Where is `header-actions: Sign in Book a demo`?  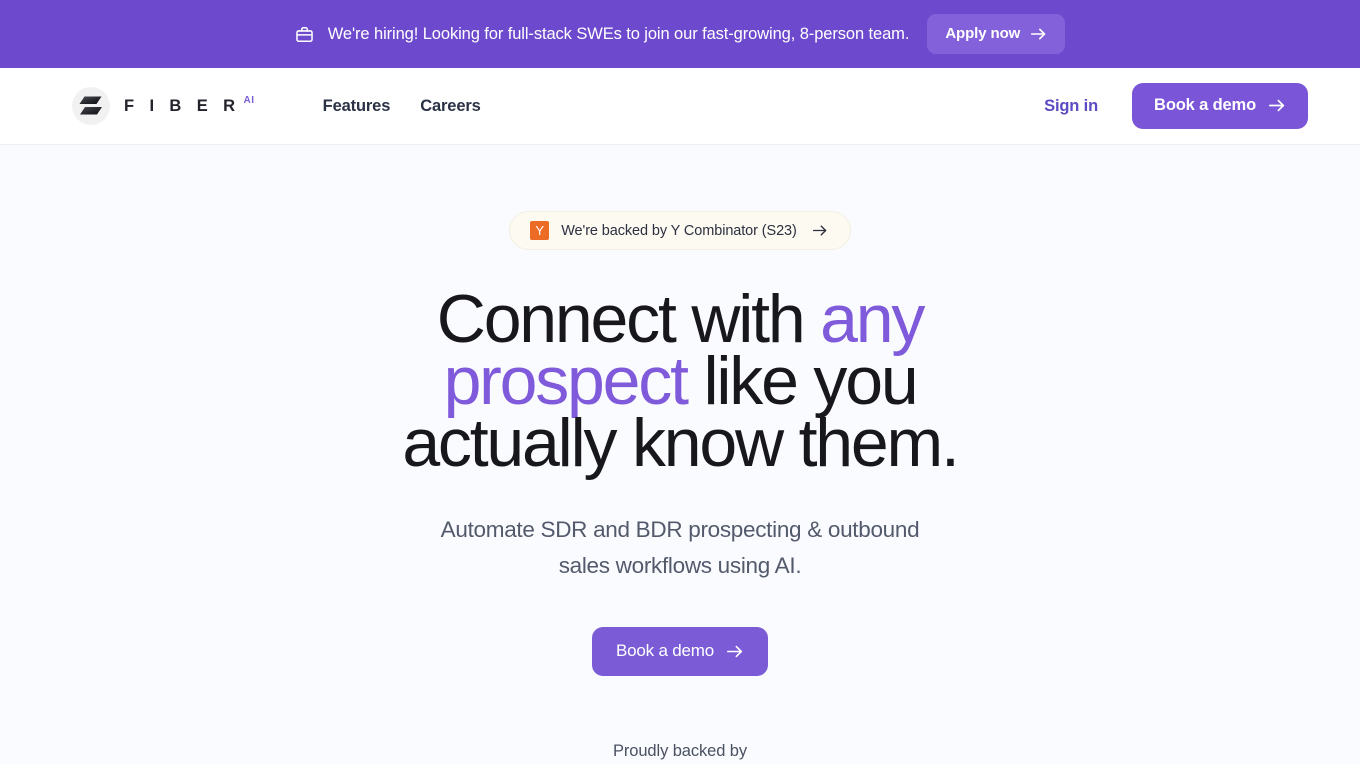 header-actions: Sign in Book a demo is located at coordinates (1176, 106).